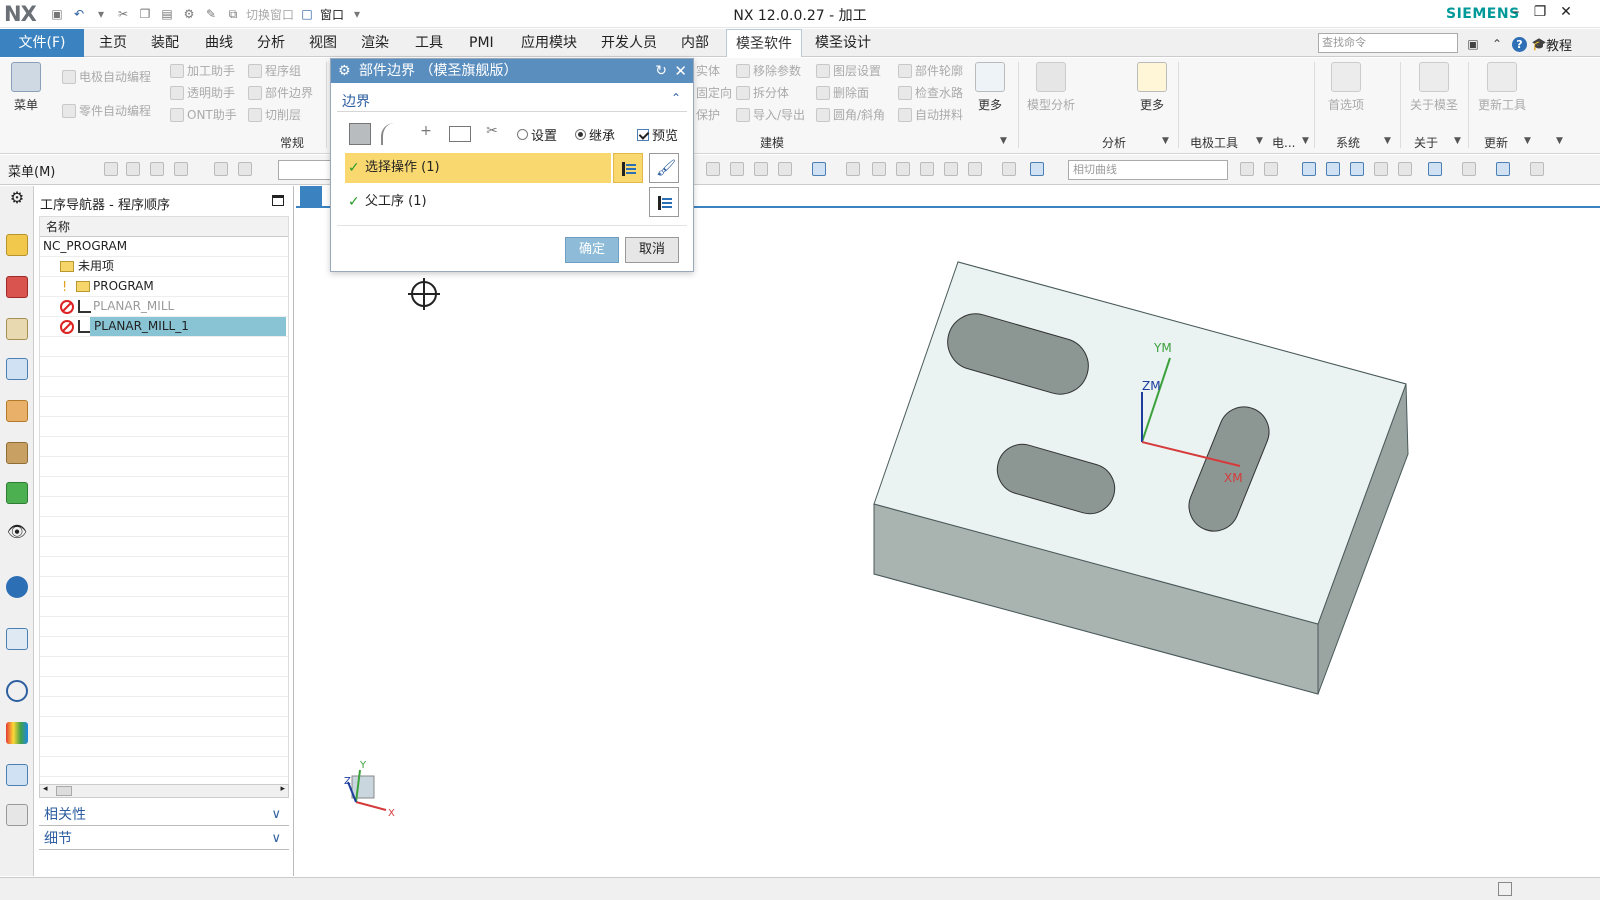 The image size is (1600, 900). What do you see at coordinates (1051, 87) in the screenshot?
I see `model-analysis-button: 模型分析` at bounding box center [1051, 87].